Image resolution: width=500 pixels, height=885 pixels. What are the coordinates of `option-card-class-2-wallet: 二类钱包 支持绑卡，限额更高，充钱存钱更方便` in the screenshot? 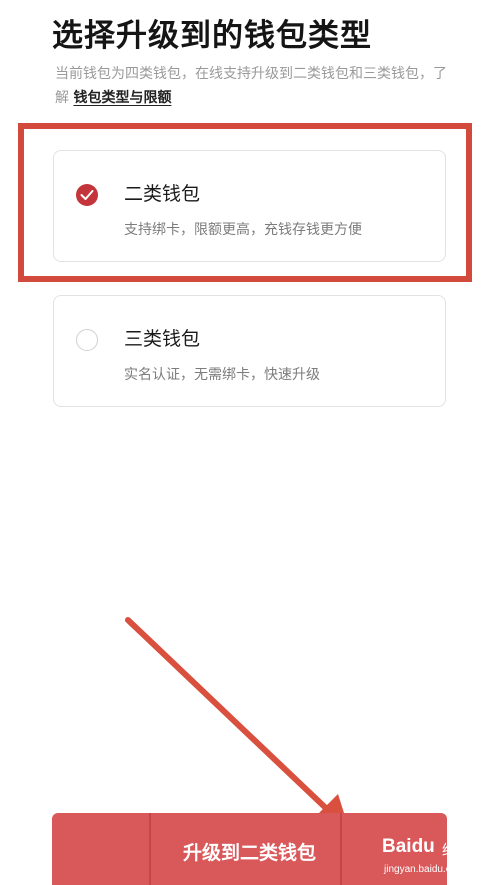 It's located at (249, 206).